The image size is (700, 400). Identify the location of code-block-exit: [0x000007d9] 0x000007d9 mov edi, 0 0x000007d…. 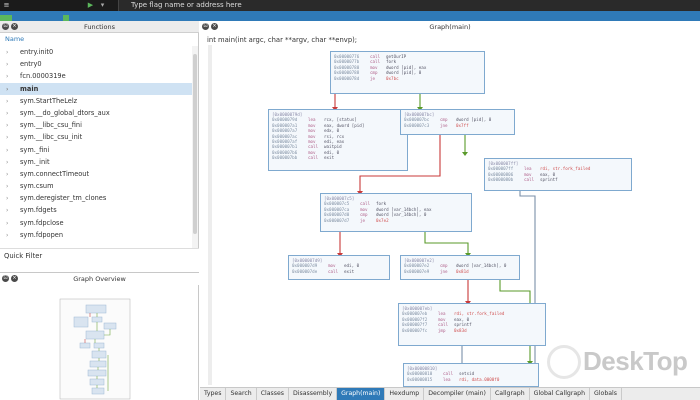
(339, 267).